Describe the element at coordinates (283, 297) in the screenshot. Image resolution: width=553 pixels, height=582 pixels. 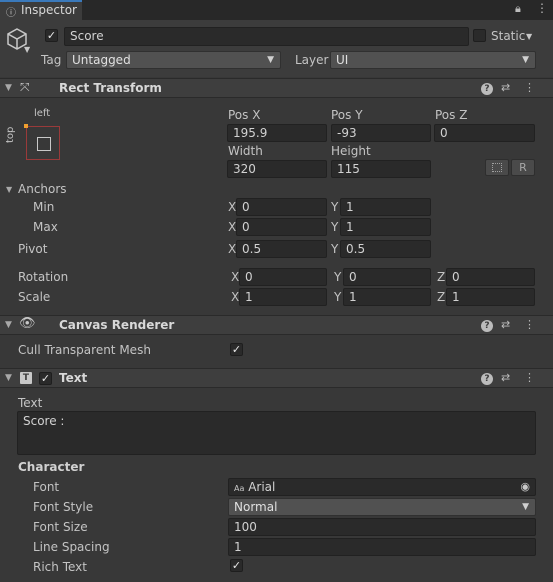
I see `scale-x-field: 1` at that location.